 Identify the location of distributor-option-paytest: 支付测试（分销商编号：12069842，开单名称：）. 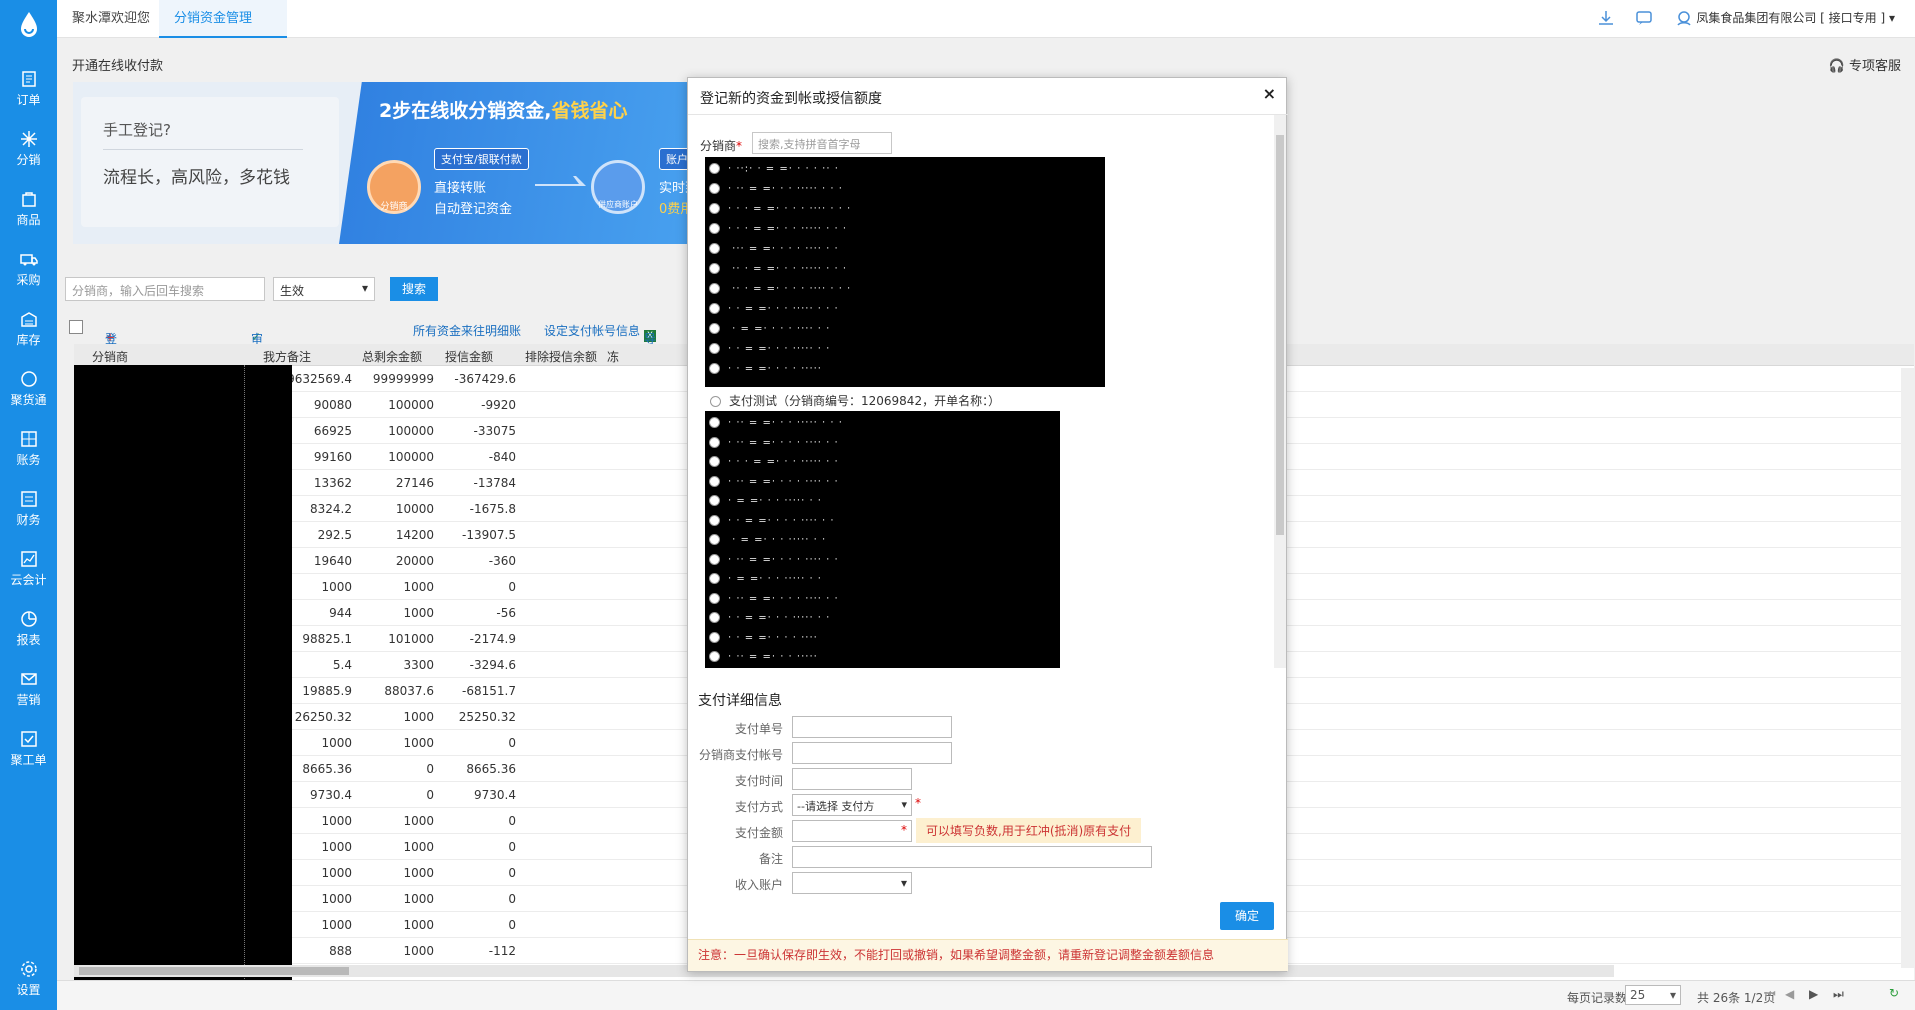
(855, 400).